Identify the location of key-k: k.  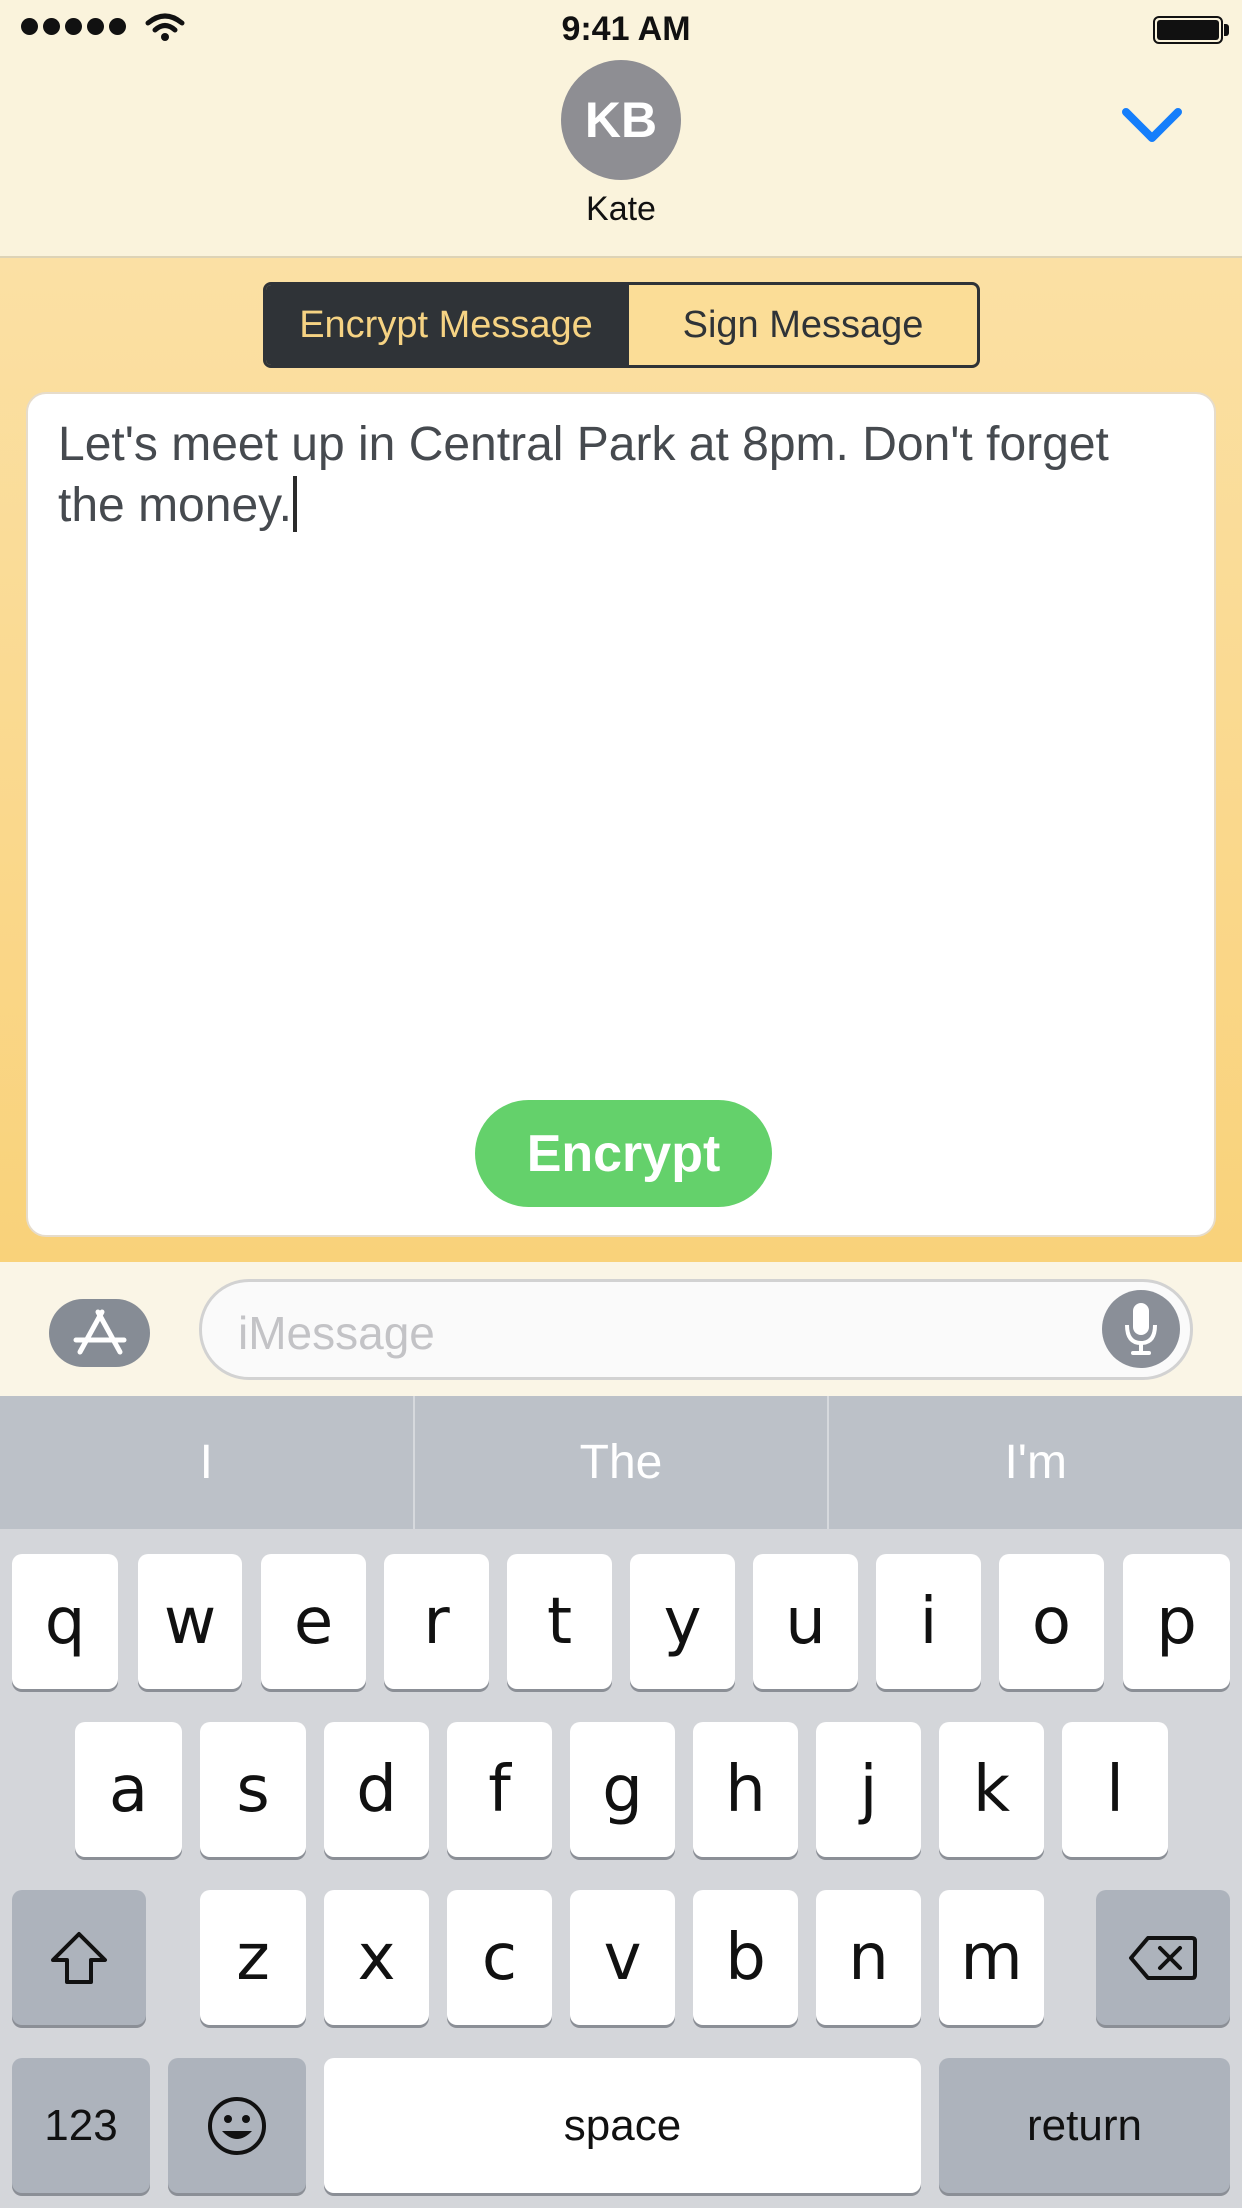
(991, 1789).